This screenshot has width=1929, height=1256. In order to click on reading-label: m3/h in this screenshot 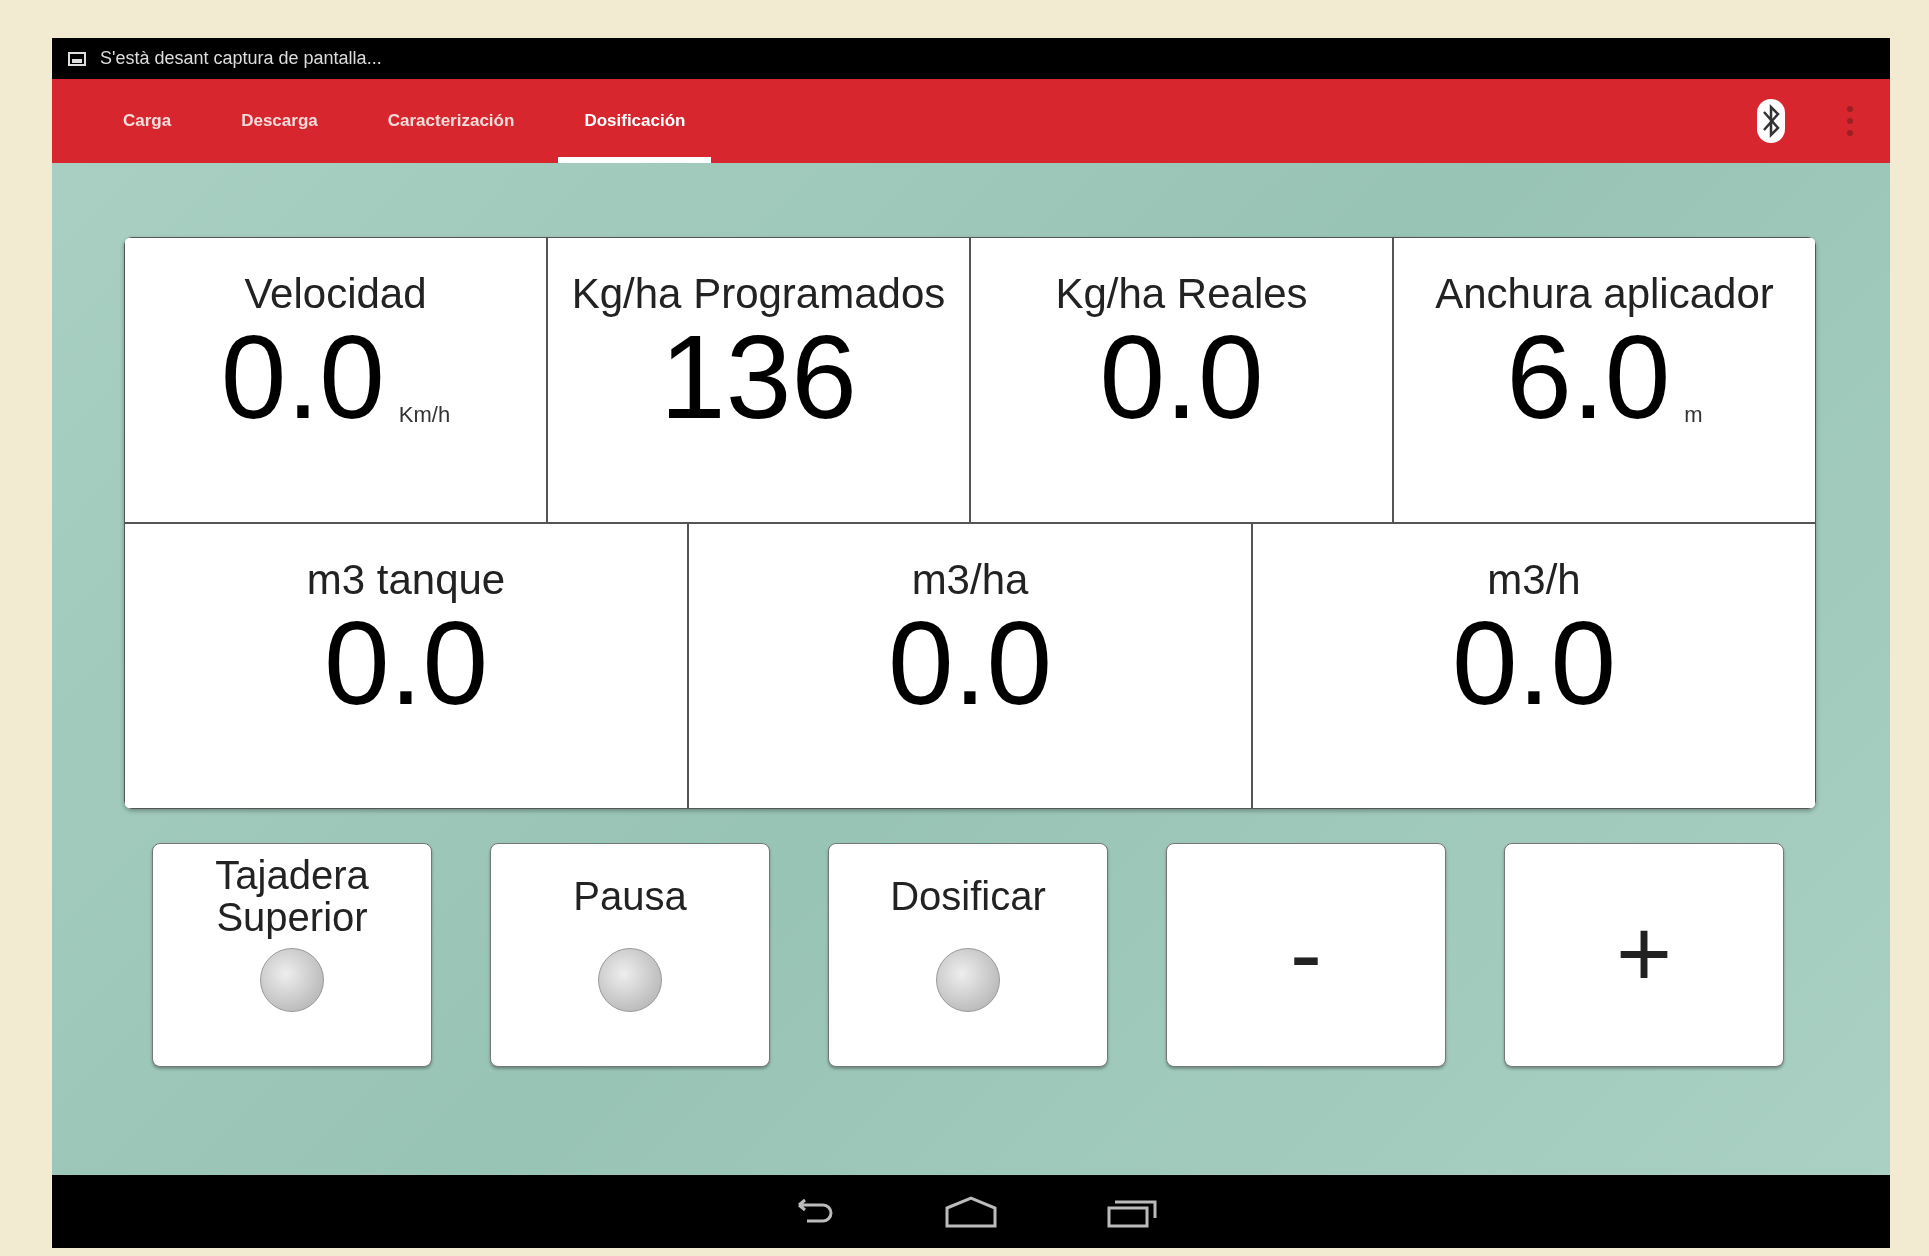, I will do `click(1534, 580)`.